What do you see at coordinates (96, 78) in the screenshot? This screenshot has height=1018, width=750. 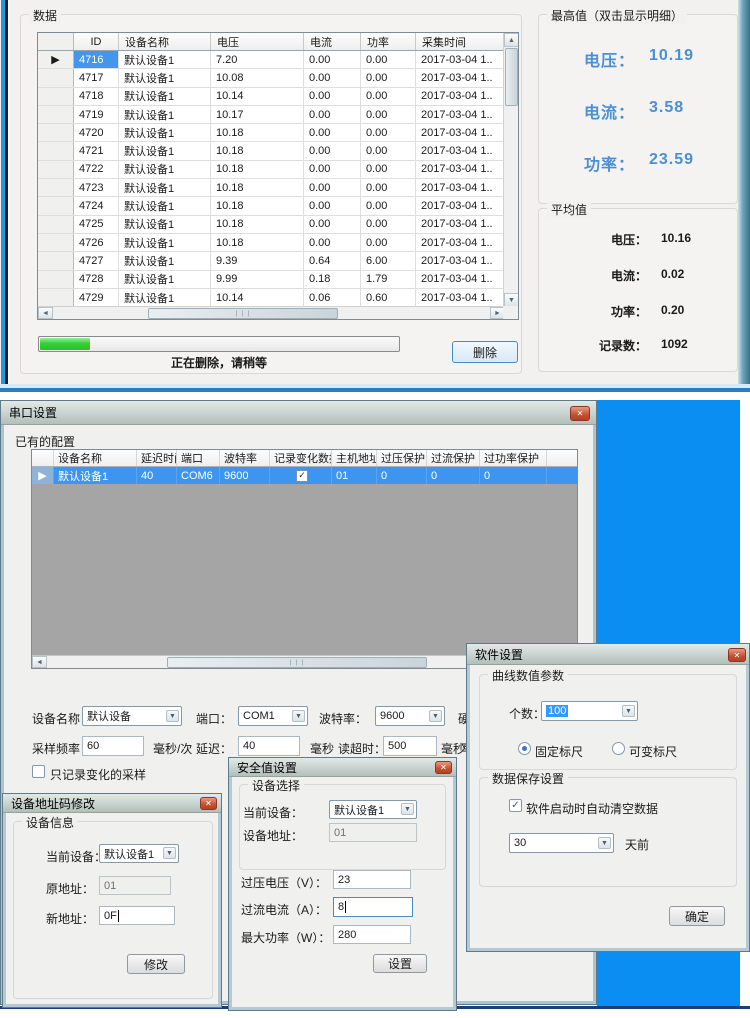 I see `table-cell: 4717` at bounding box center [96, 78].